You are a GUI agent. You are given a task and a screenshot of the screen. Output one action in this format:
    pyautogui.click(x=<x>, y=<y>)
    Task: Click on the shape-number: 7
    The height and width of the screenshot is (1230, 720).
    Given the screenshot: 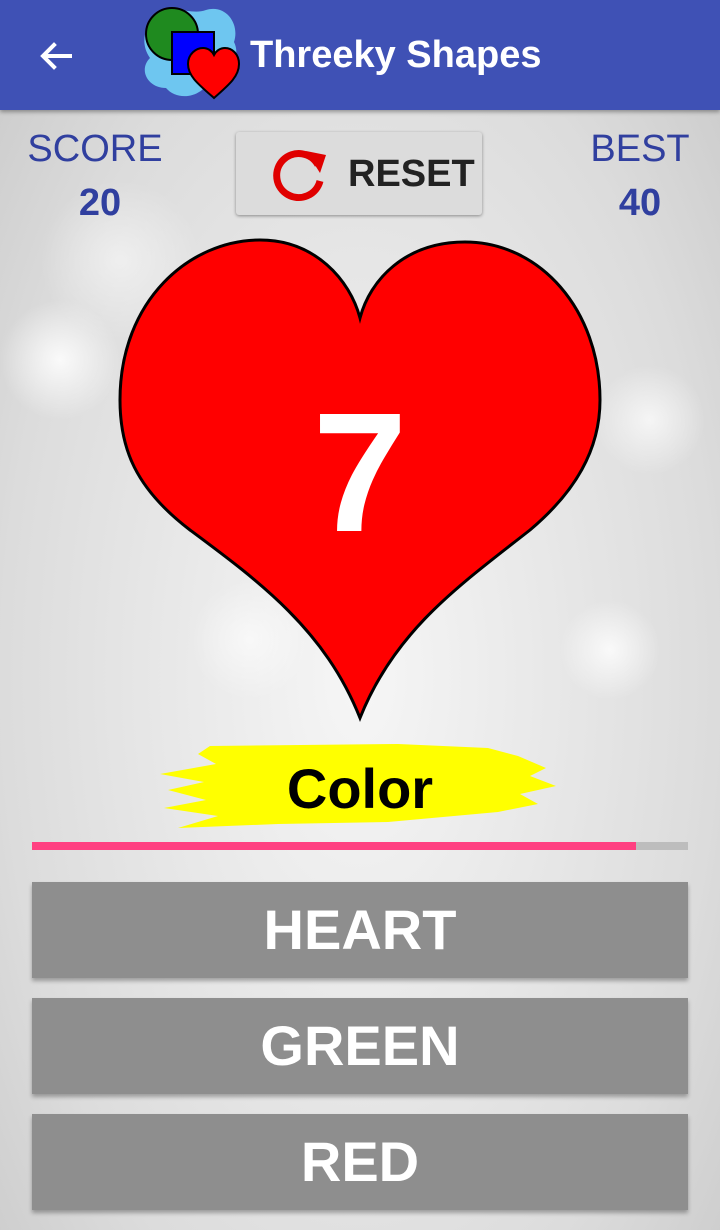 What is the action you would take?
    pyautogui.click(x=360, y=473)
    